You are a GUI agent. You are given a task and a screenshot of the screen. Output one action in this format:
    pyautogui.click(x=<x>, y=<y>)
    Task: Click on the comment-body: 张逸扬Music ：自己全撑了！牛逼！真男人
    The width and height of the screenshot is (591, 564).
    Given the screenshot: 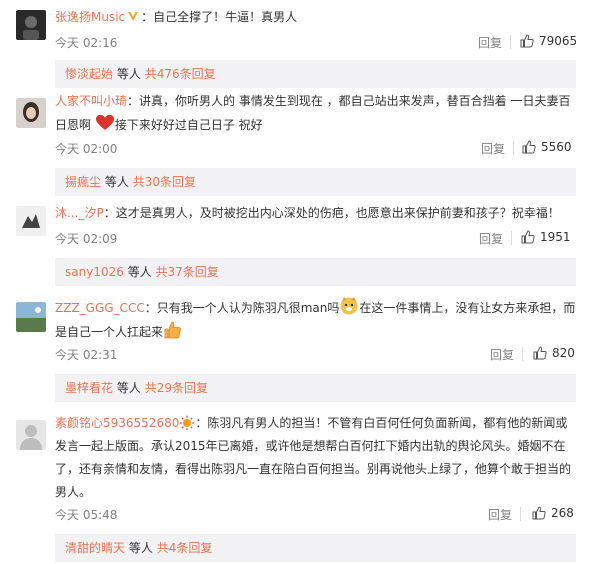 What is the action you would take?
    pyautogui.click(x=316, y=17)
    